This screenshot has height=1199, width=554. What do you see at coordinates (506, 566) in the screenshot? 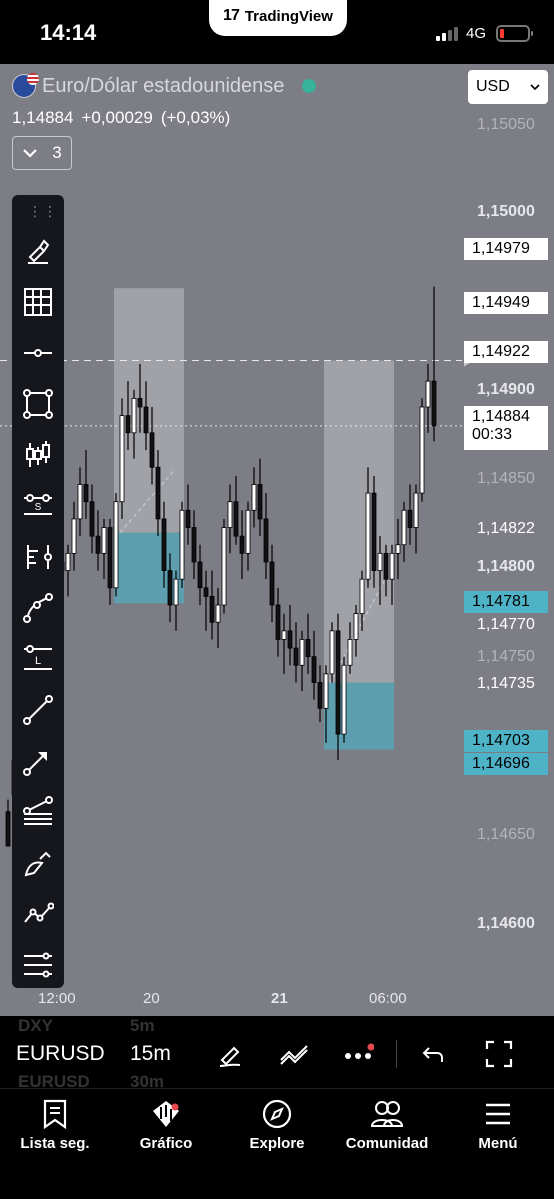
I see `price-tick: 1,14800` at bounding box center [506, 566].